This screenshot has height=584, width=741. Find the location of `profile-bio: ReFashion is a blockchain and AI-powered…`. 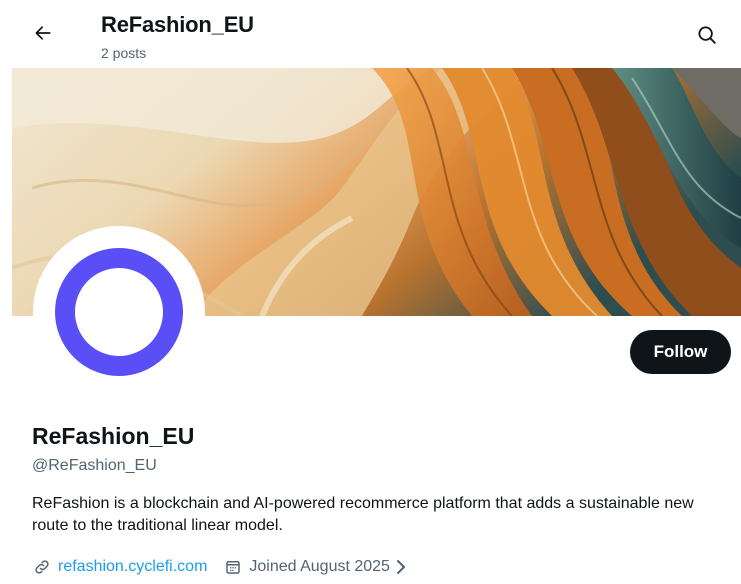

profile-bio: ReFashion is a blockchain and AI-powered… is located at coordinates (363, 514).